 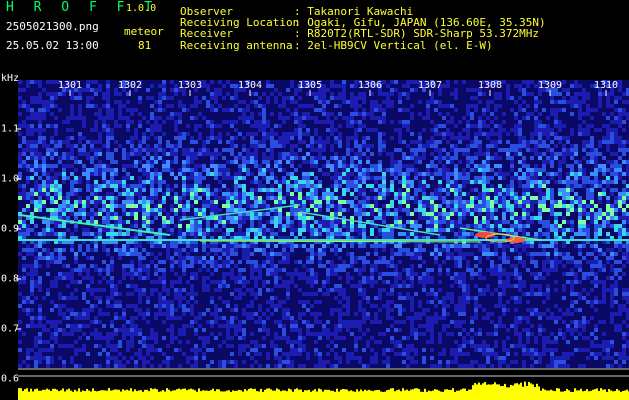 What do you see at coordinates (10, 229) in the screenshot?
I see `freq-tick-label: 0.9` at bounding box center [10, 229].